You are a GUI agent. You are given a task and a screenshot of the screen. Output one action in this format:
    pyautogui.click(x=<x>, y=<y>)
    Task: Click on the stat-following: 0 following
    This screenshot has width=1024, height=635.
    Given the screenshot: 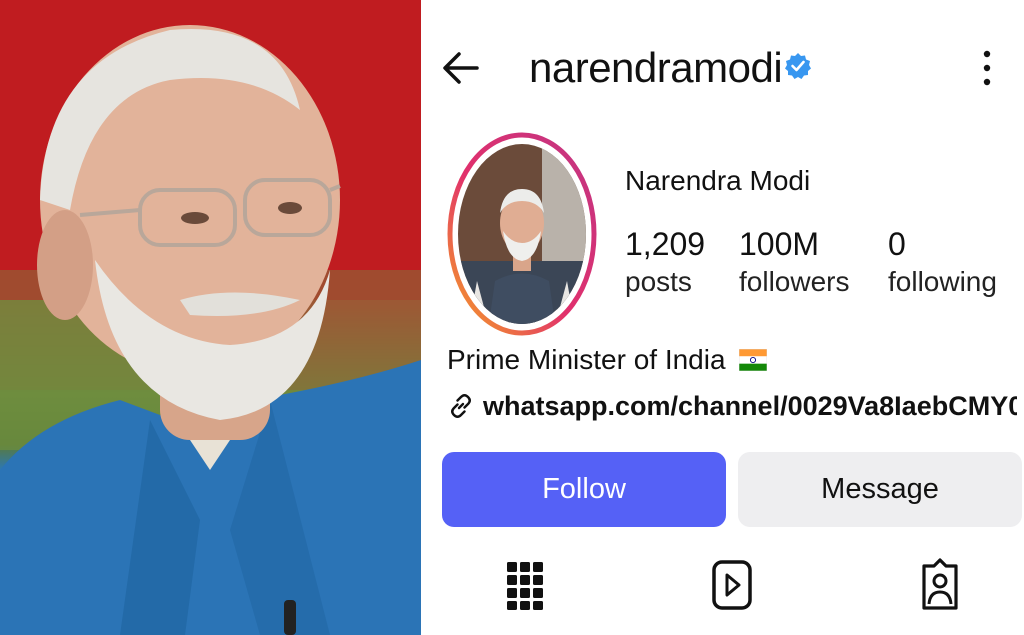 What is the action you would take?
    pyautogui.click(x=942, y=264)
    